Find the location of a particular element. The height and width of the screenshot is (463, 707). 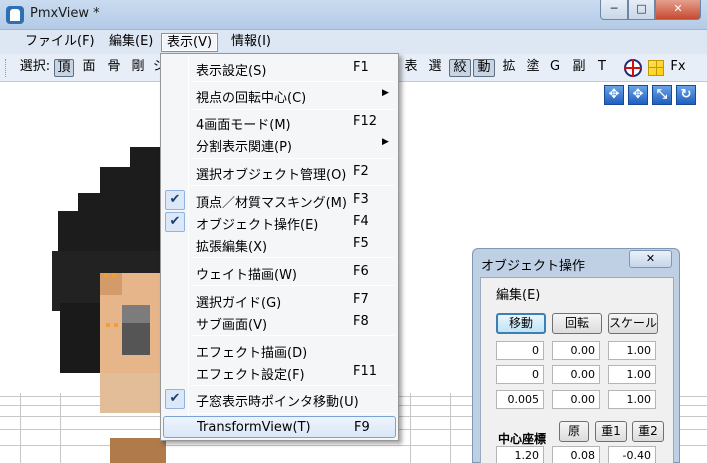

title-bar: PmxView * ─ □ ✕ is located at coordinates (353, 15).